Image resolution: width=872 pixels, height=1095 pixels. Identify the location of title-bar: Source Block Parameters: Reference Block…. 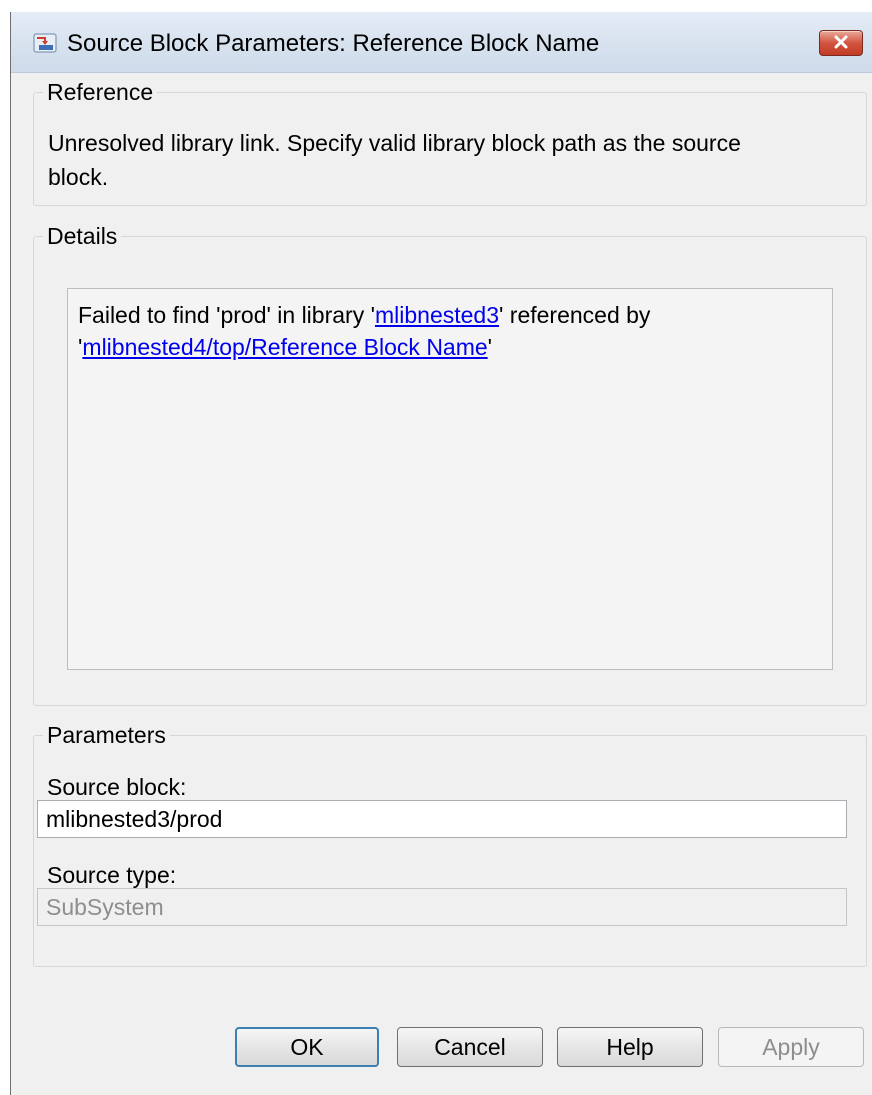
(441, 42).